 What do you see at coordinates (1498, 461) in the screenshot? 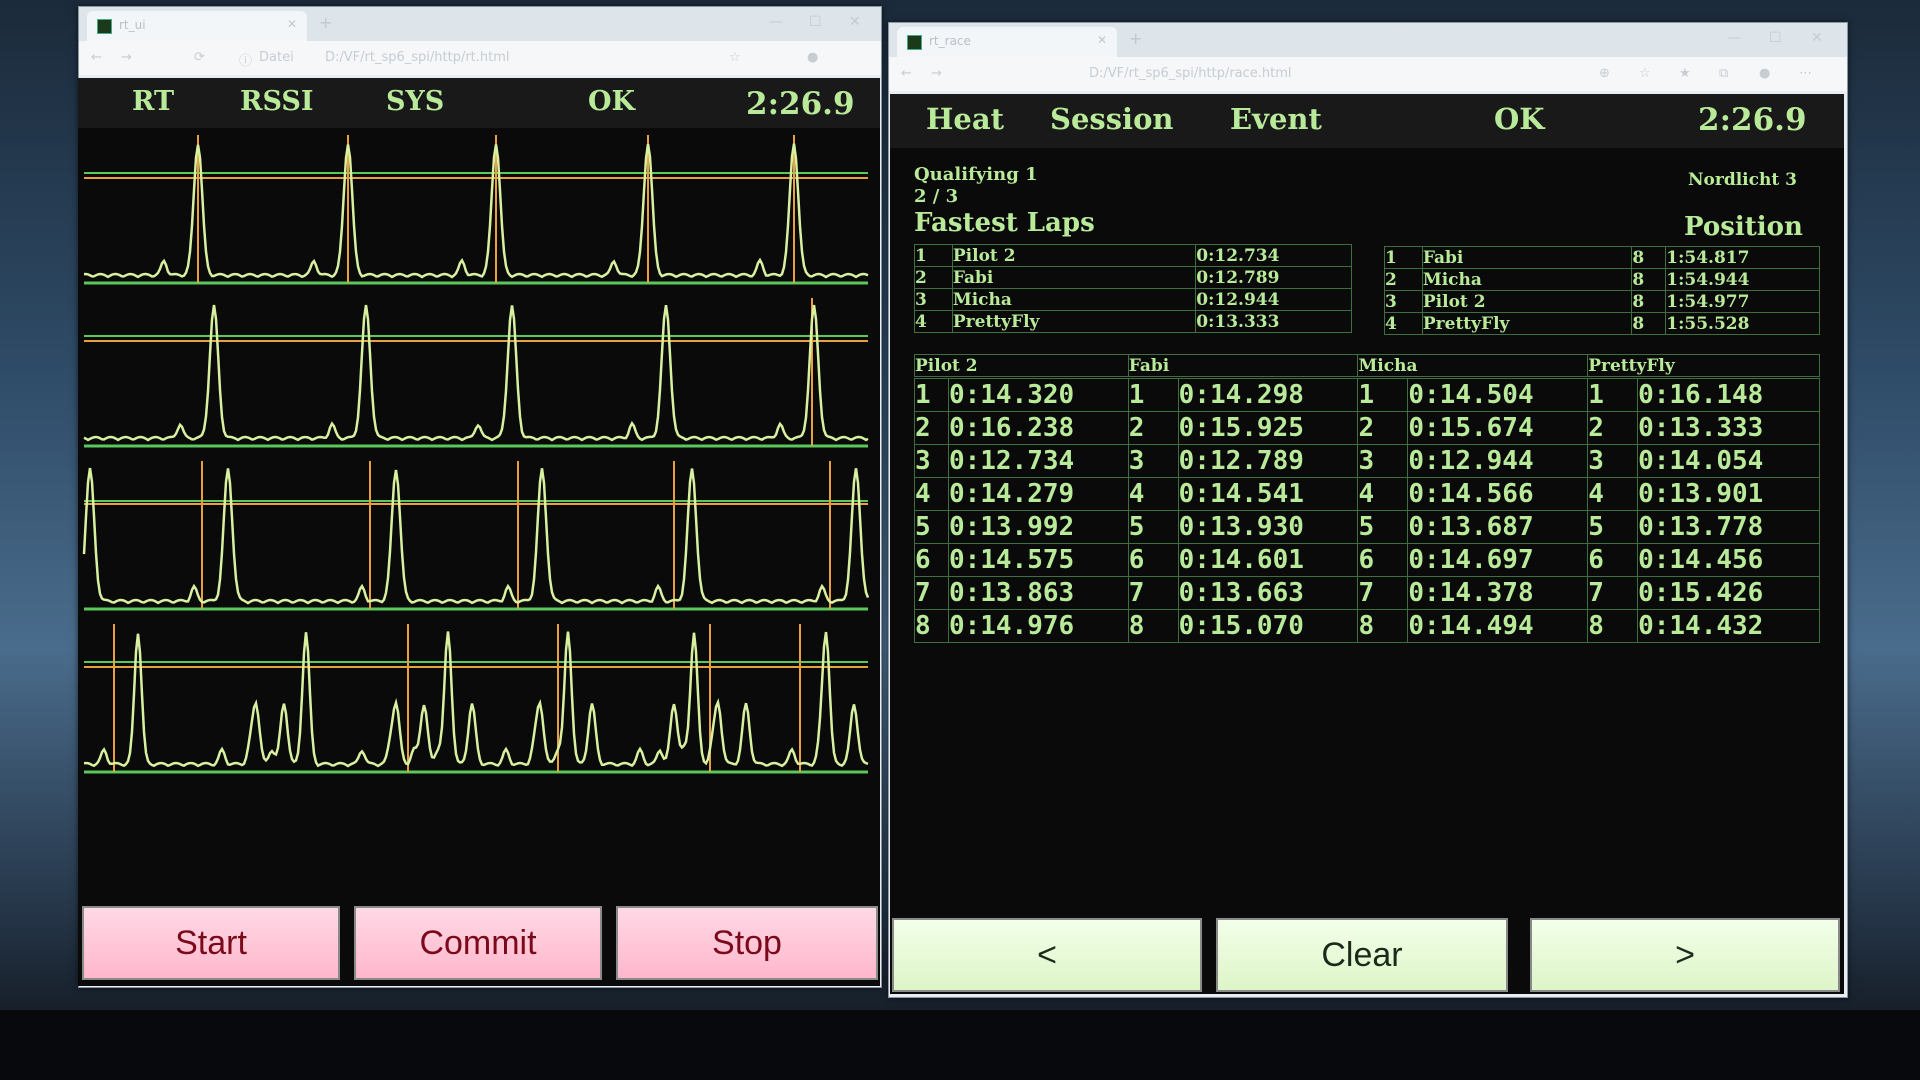
I see `lap-time-cell: 0:12.944` at bounding box center [1498, 461].